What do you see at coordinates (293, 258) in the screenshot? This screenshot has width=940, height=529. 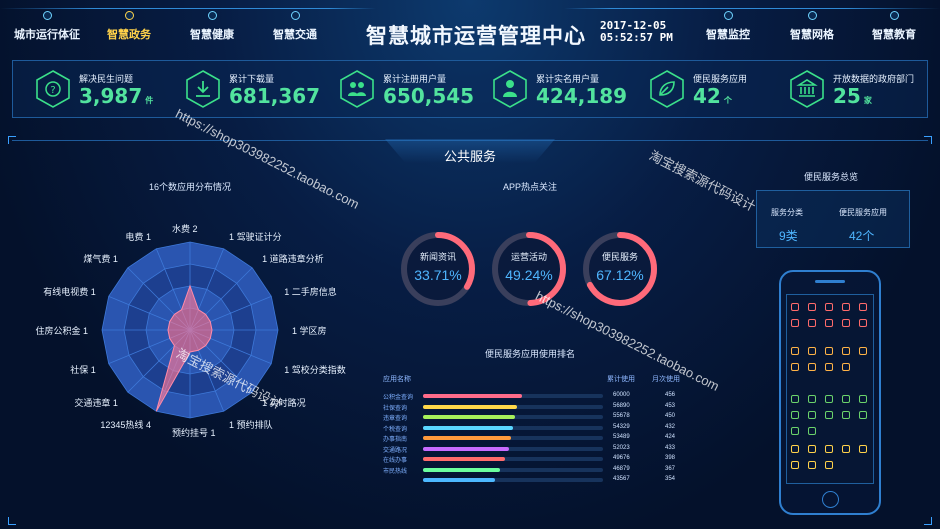 I see `radar-label: 1 道路违章分析` at bounding box center [293, 258].